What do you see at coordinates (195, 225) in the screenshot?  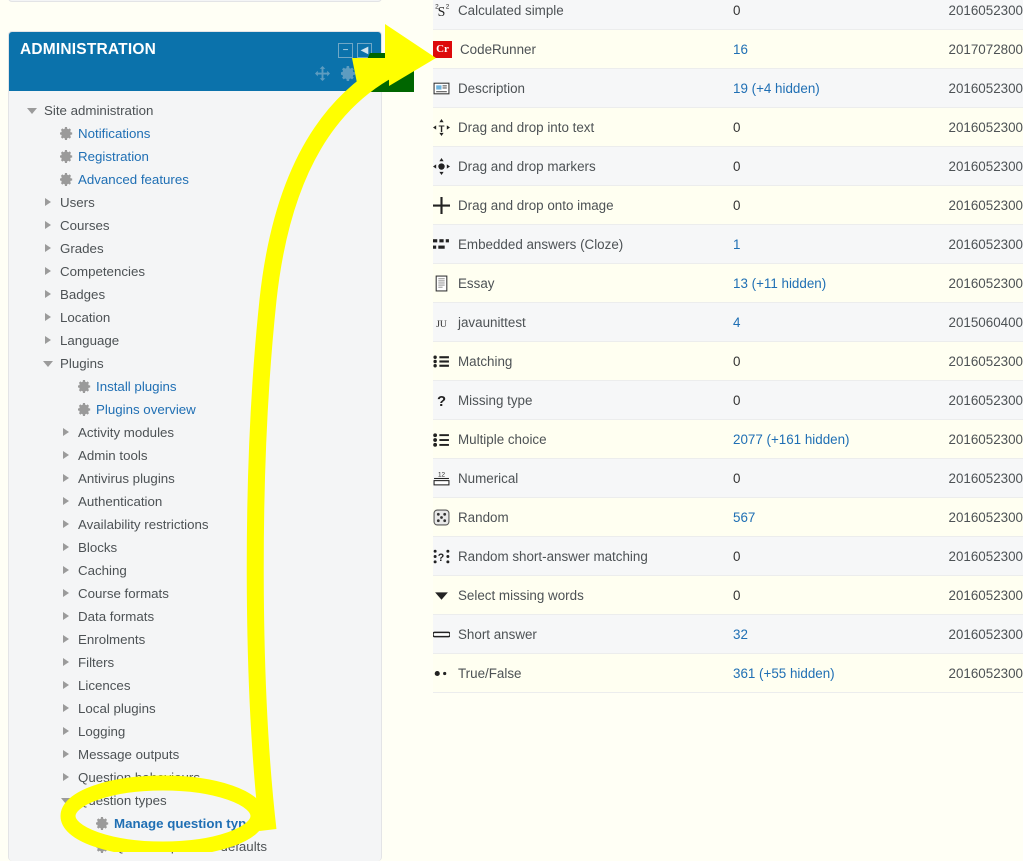 I see `sidebar-item-courses: Courses` at bounding box center [195, 225].